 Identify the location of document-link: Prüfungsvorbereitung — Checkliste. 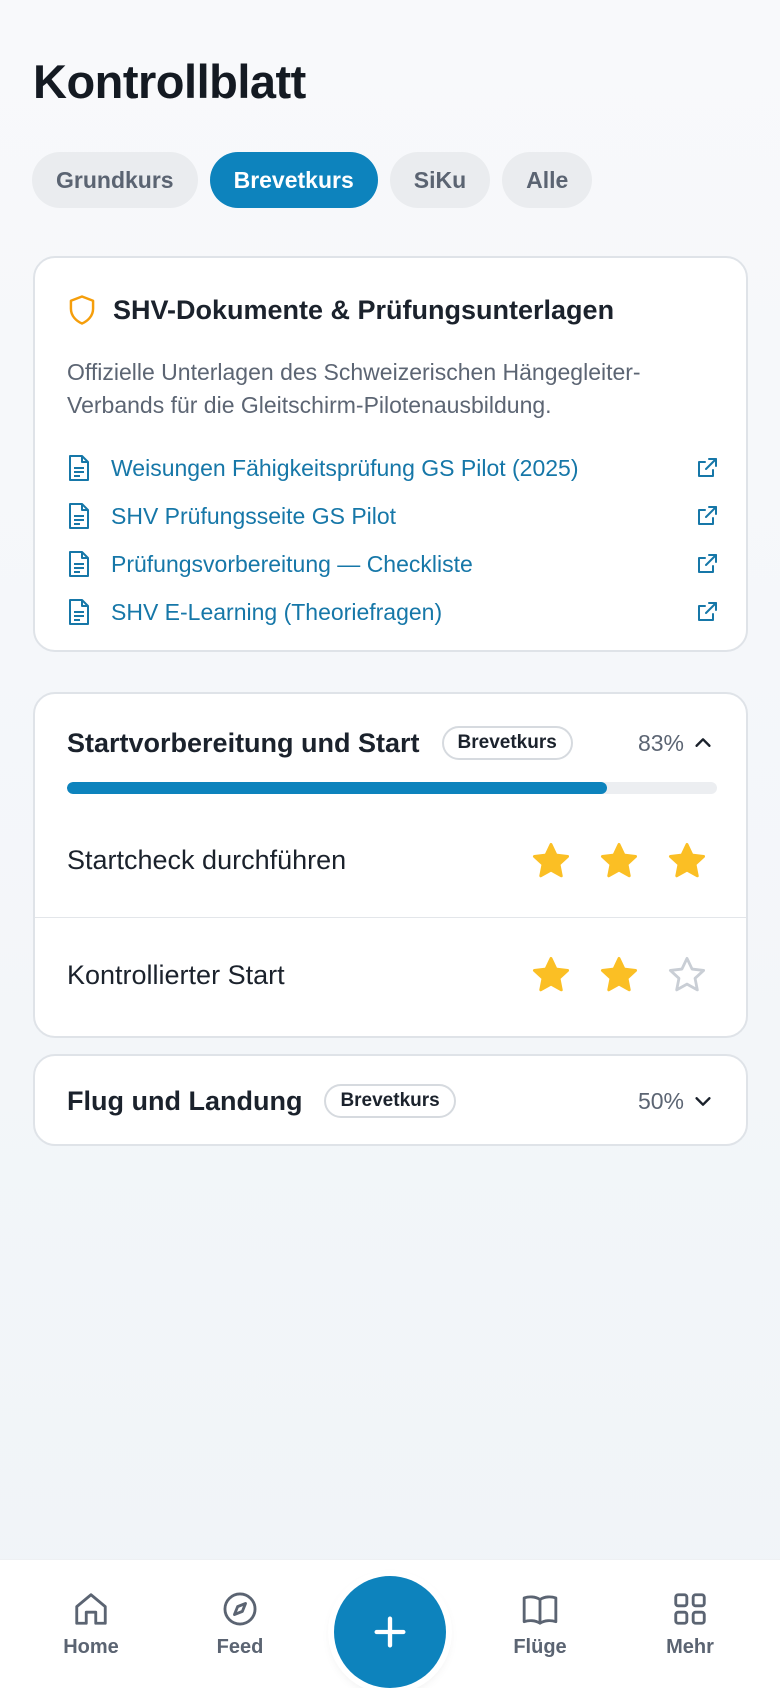
(393, 564).